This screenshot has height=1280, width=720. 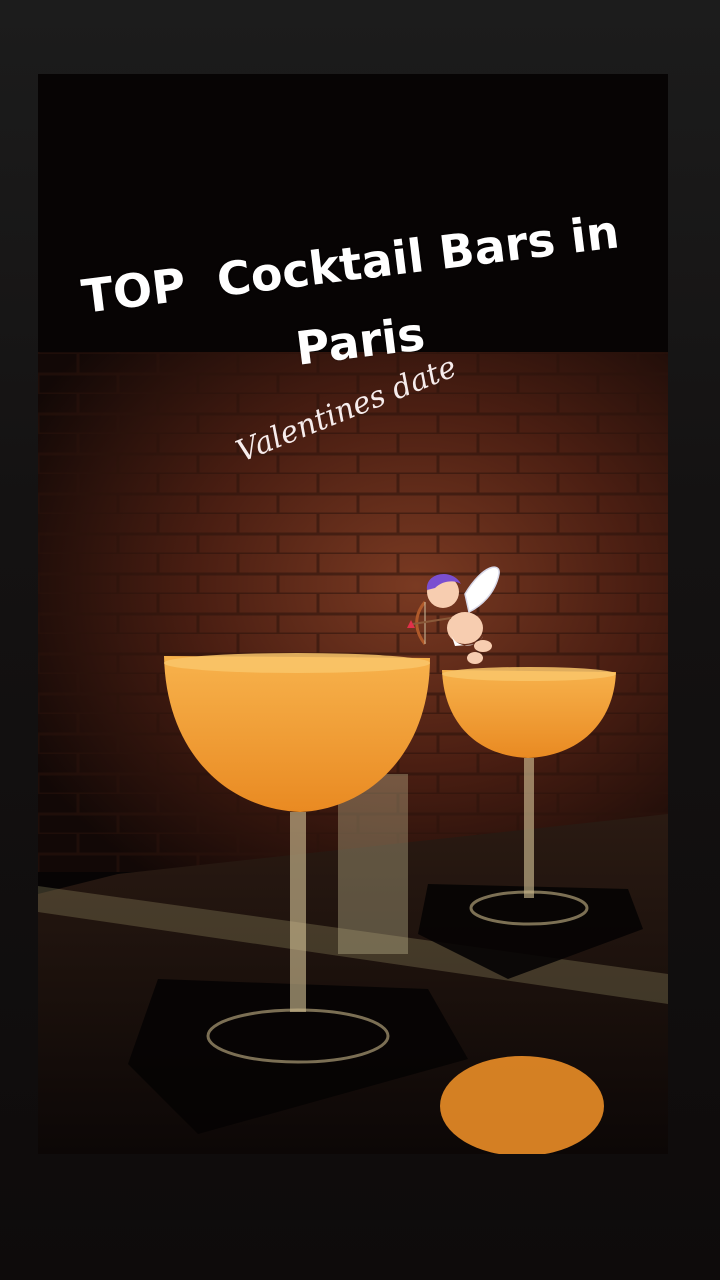 What do you see at coordinates (453, 611) in the screenshot?
I see `cupid-icon` at bounding box center [453, 611].